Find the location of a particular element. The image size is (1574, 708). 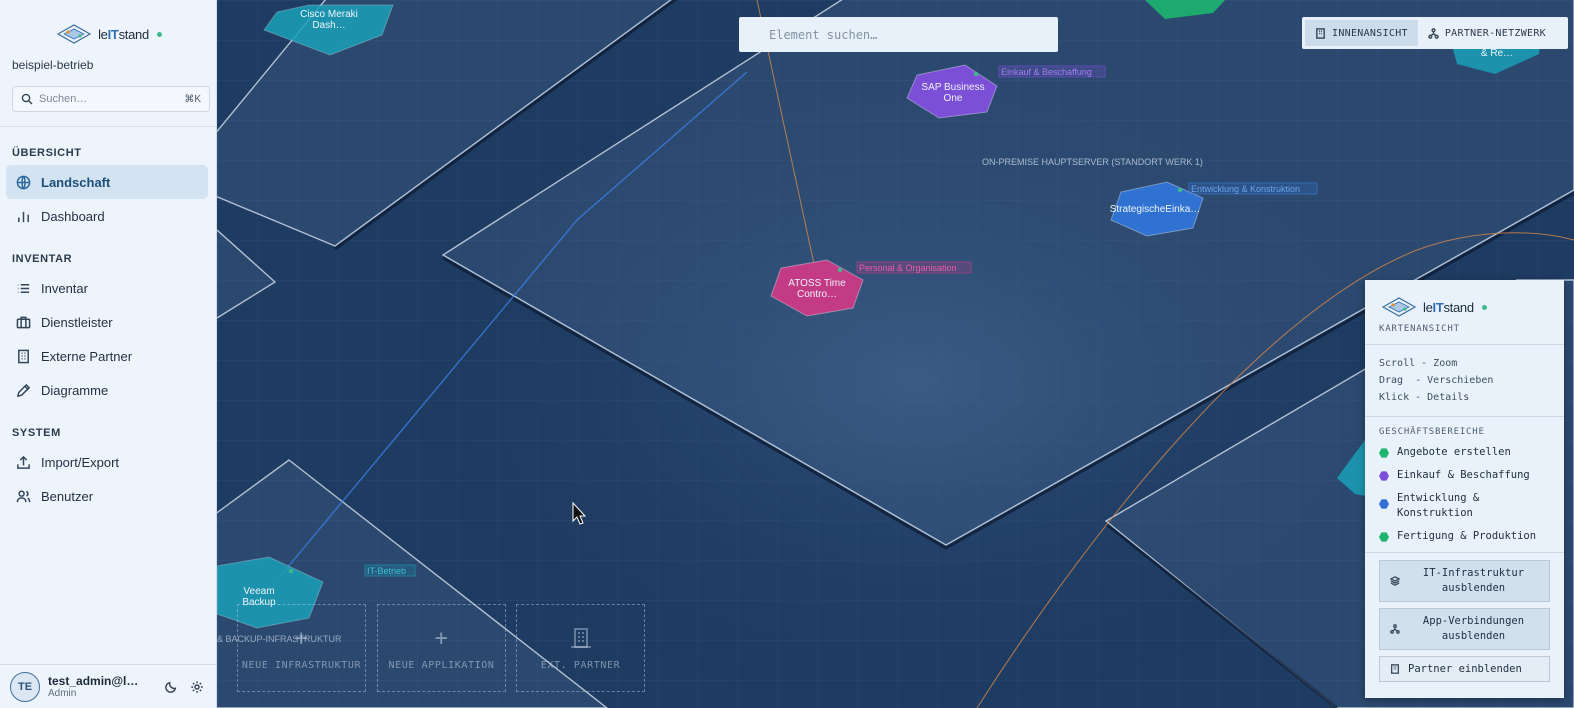

node-label: One is located at coordinates (953, 98).